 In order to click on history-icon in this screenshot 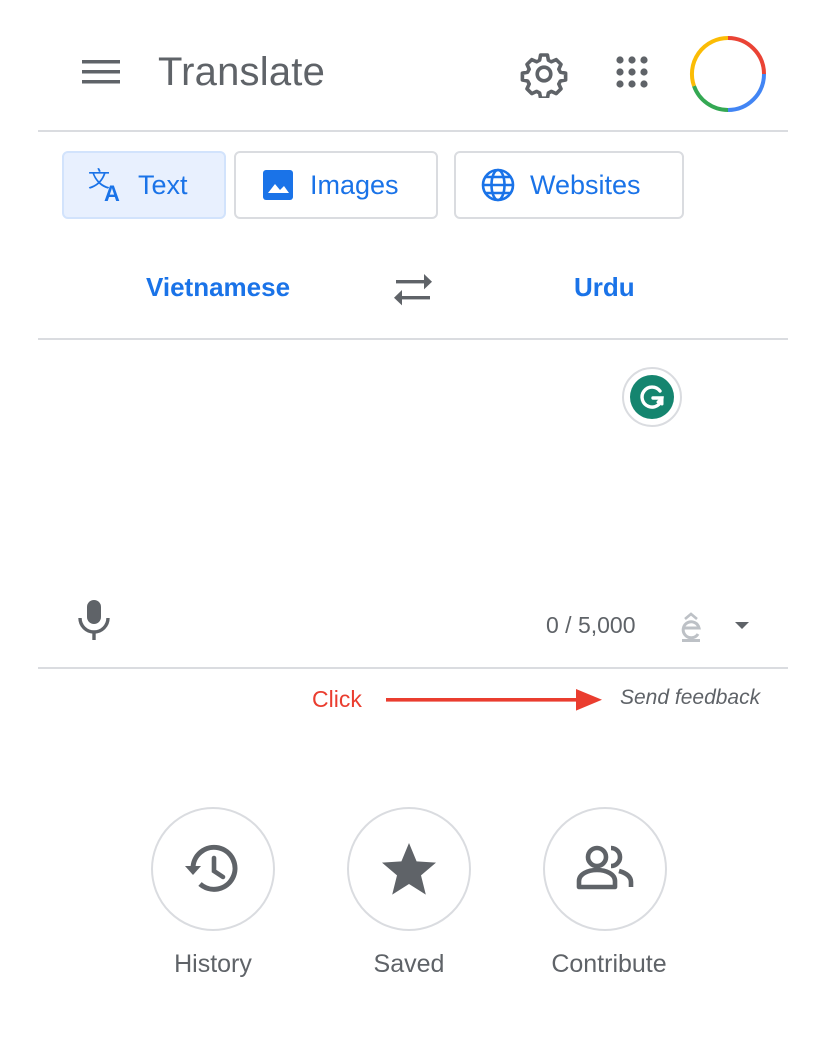, I will do `click(211, 868)`.